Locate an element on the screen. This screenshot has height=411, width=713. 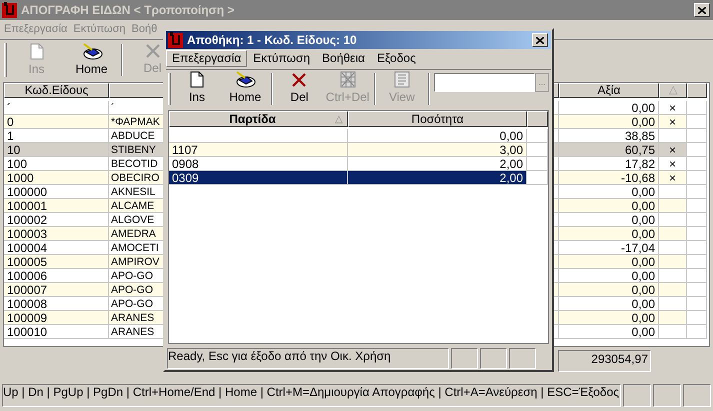
toolbar-button: Home is located at coordinates (91, 60).